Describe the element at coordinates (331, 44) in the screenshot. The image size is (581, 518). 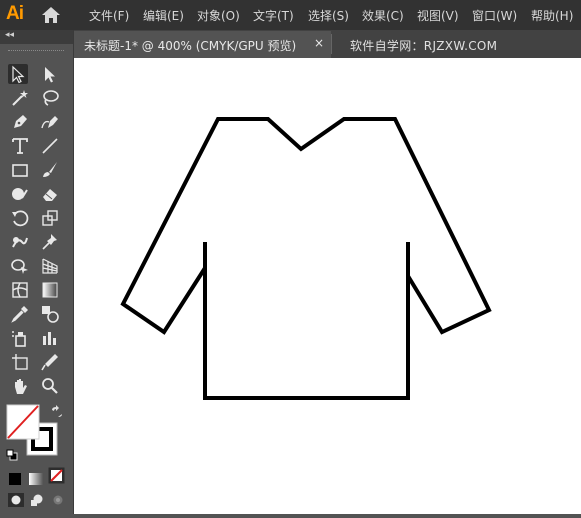
I see `tab-divider` at that location.